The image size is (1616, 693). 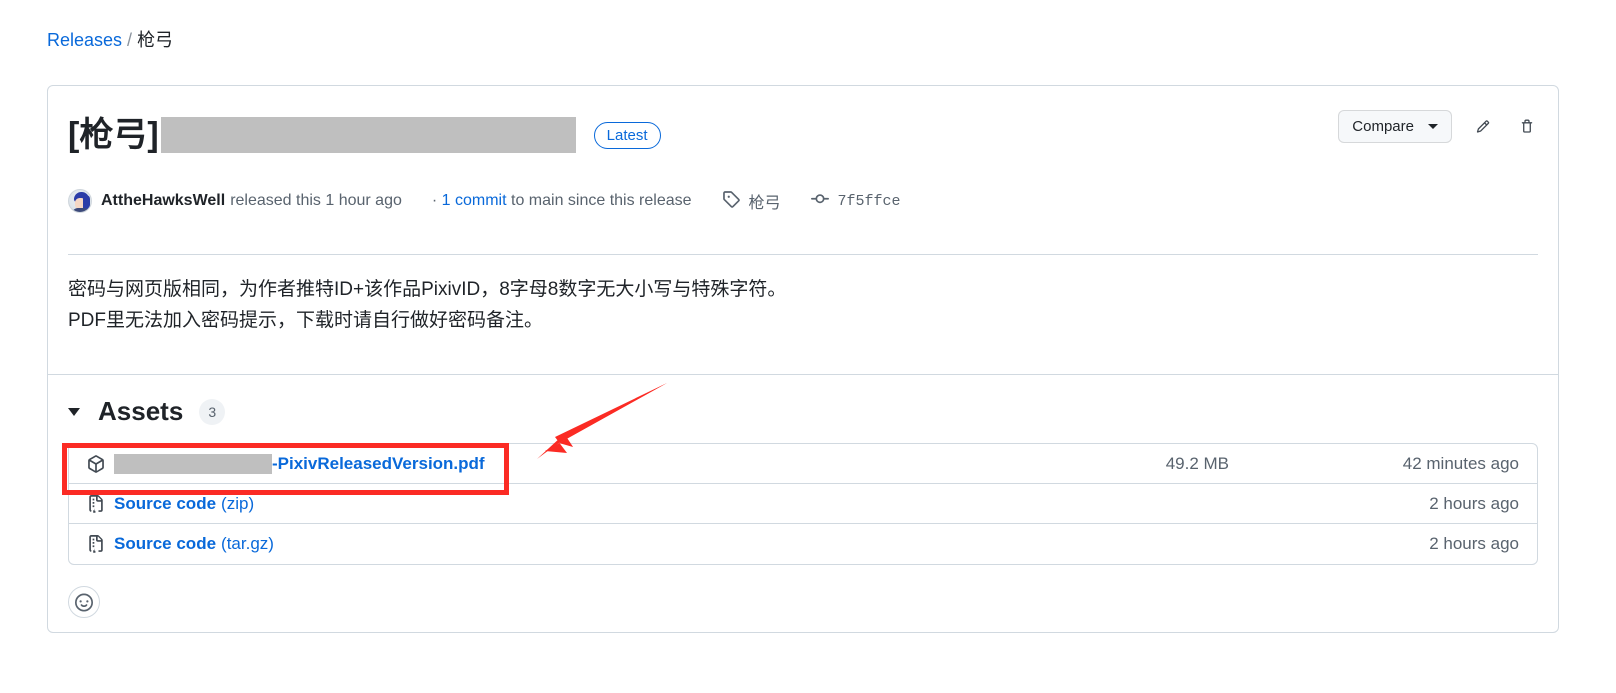 I want to click on released-text: released this 1 hour ago, so click(x=316, y=200).